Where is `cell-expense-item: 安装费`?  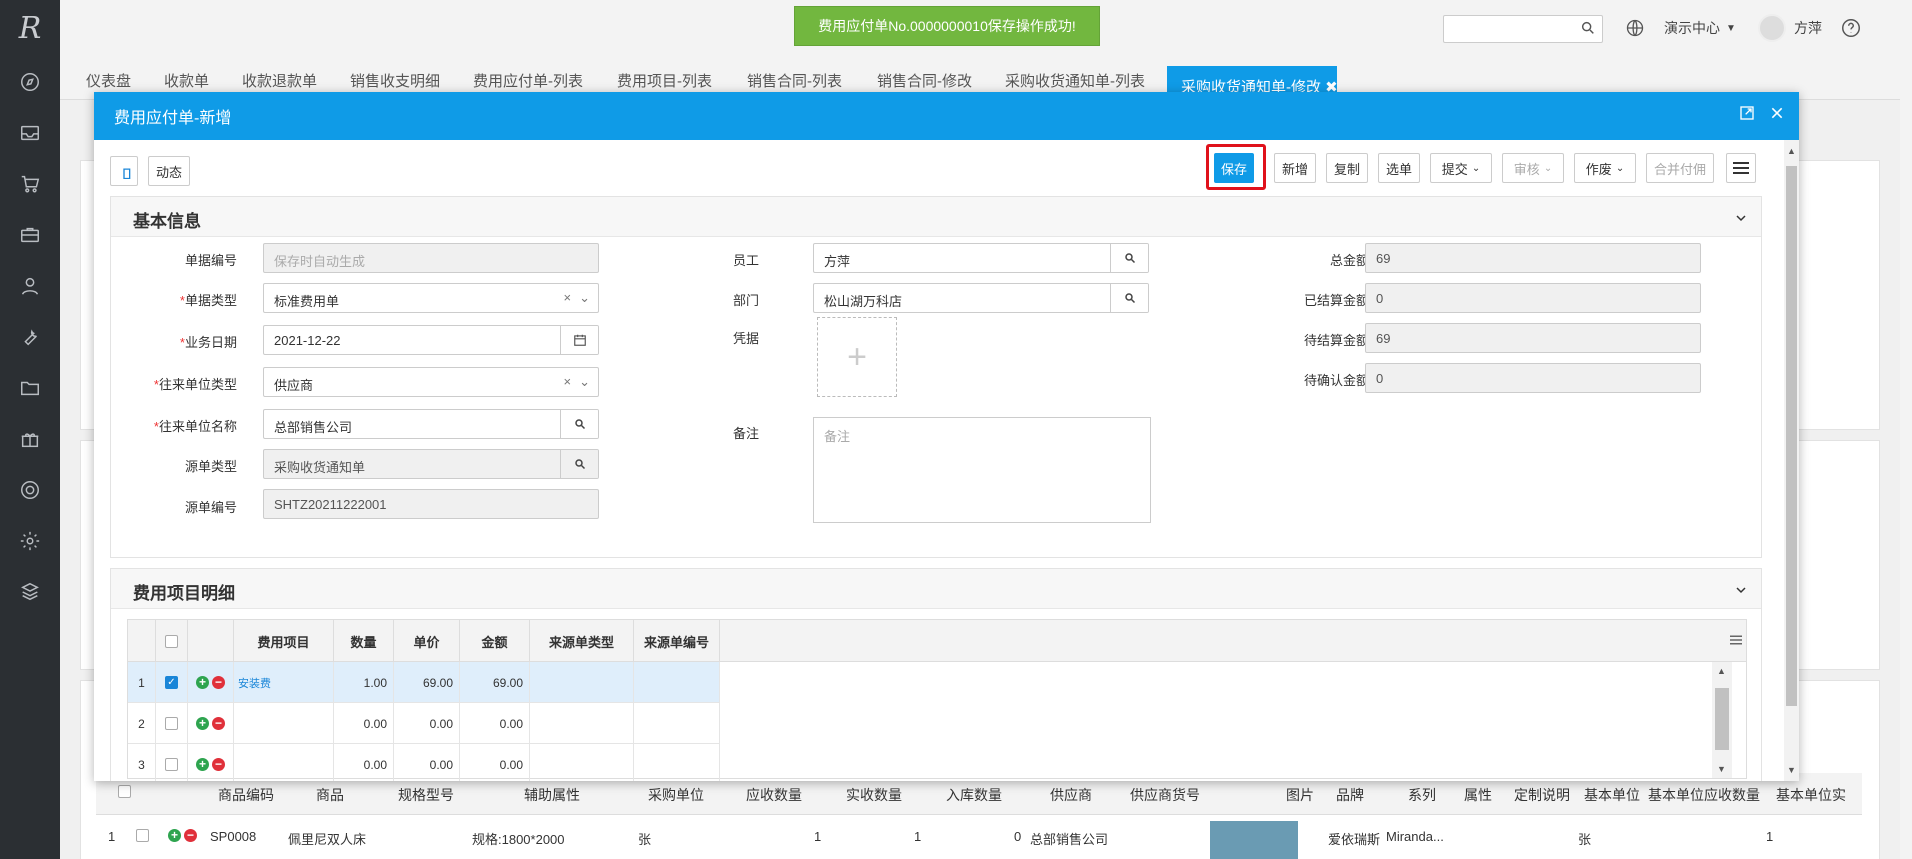 cell-expense-item: 安装费 is located at coordinates (284, 682).